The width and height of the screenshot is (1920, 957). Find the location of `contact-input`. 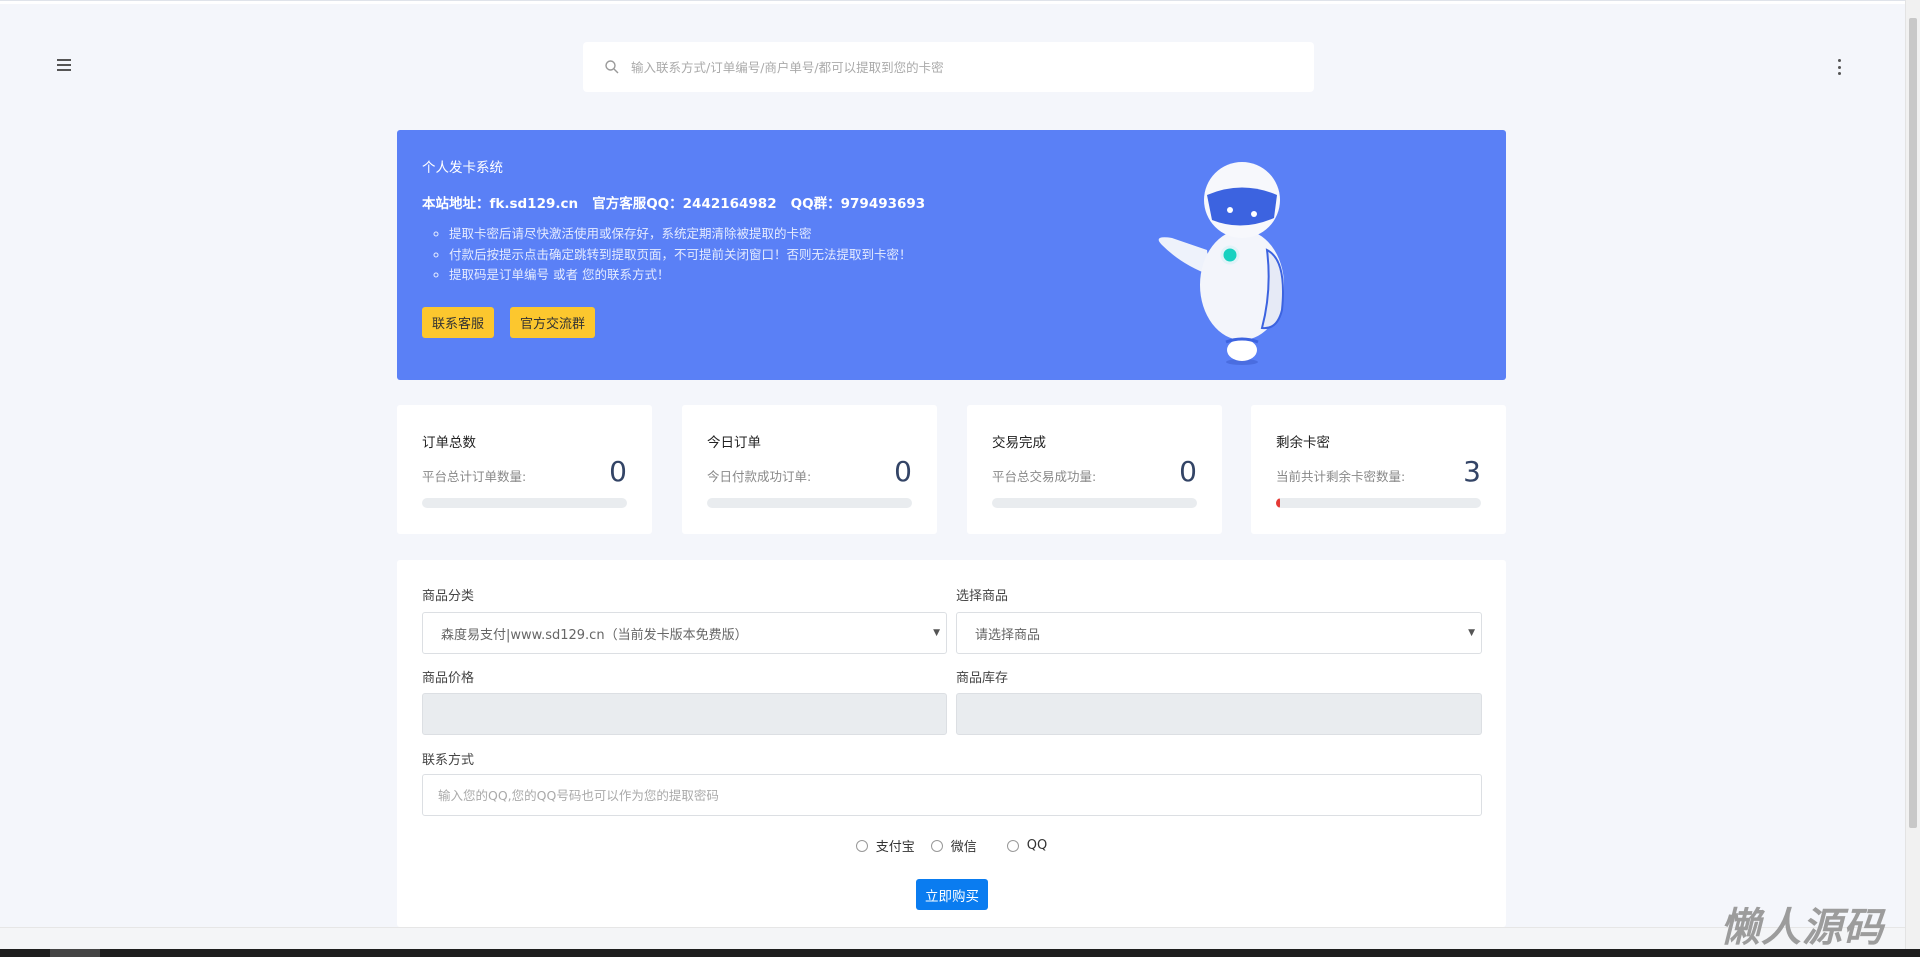

contact-input is located at coordinates (952, 795).